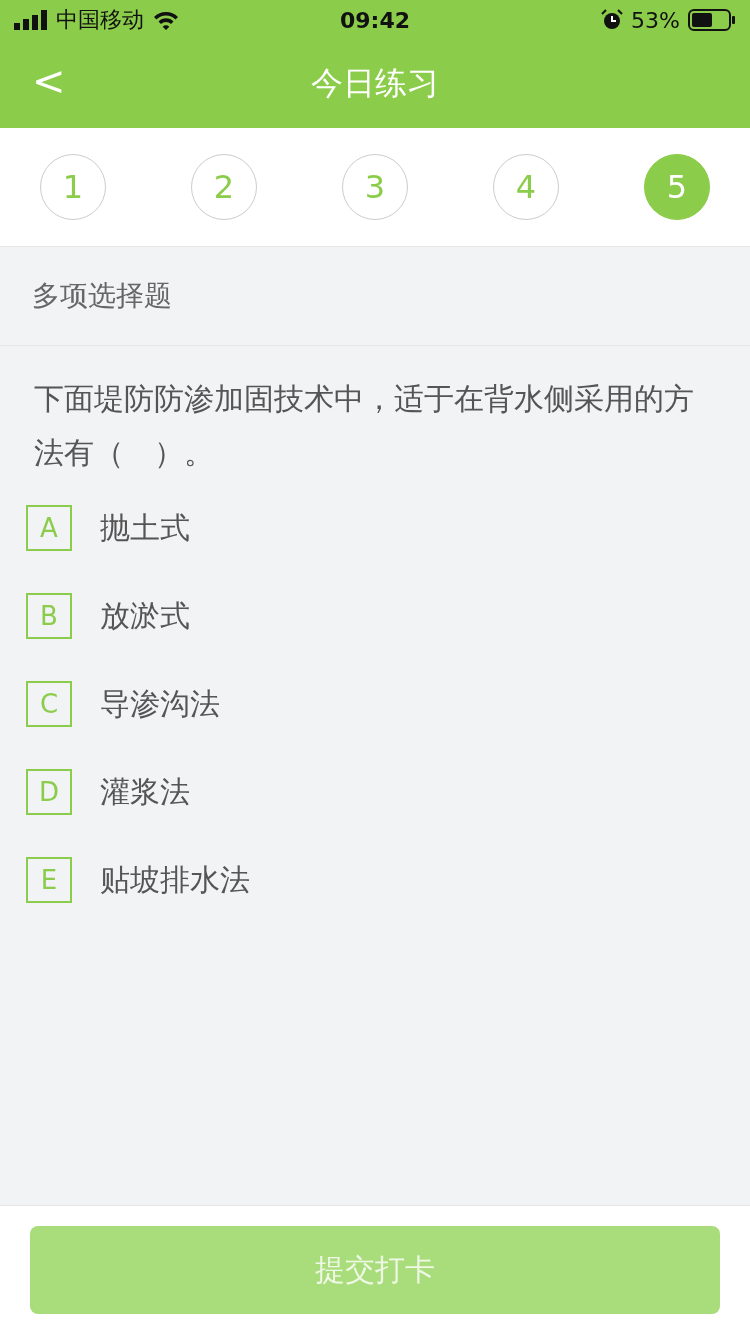 Image resolution: width=750 pixels, height=1334 pixels. I want to click on option-checkbox: D, so click(49, 792).